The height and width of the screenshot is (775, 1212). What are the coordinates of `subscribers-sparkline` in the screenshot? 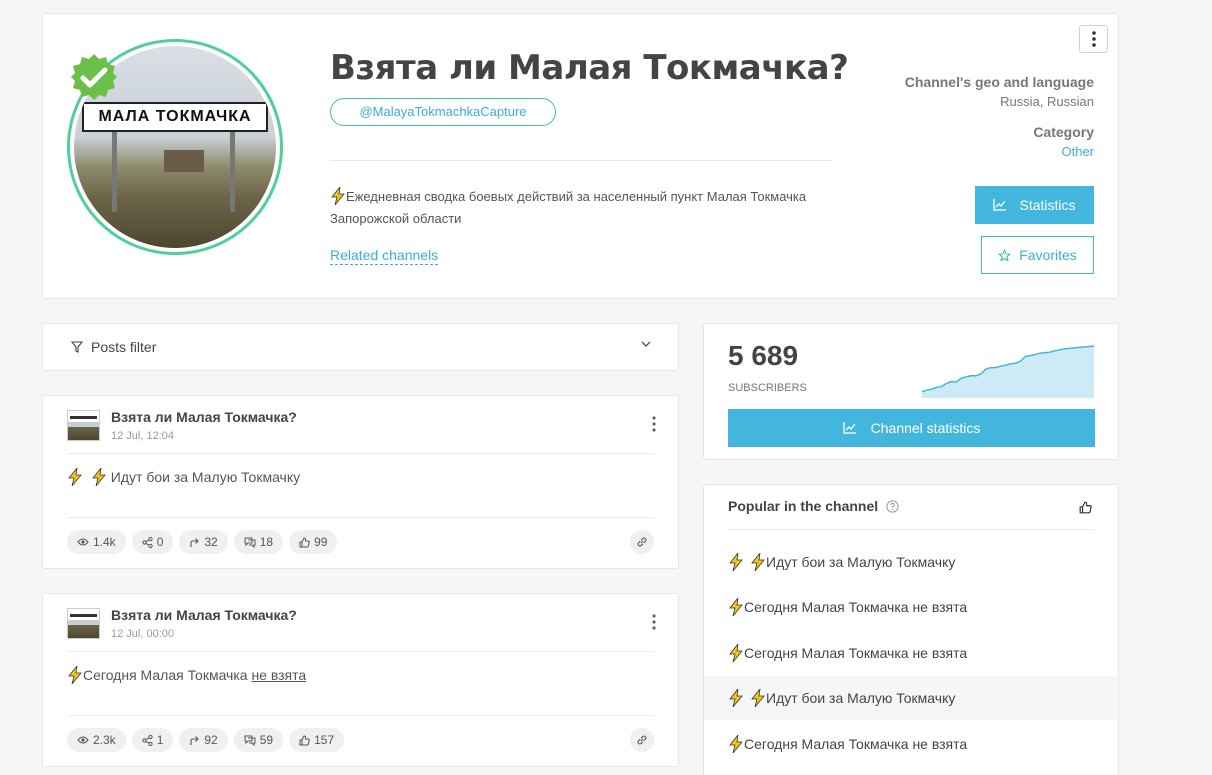 It's located at (1008, 371).